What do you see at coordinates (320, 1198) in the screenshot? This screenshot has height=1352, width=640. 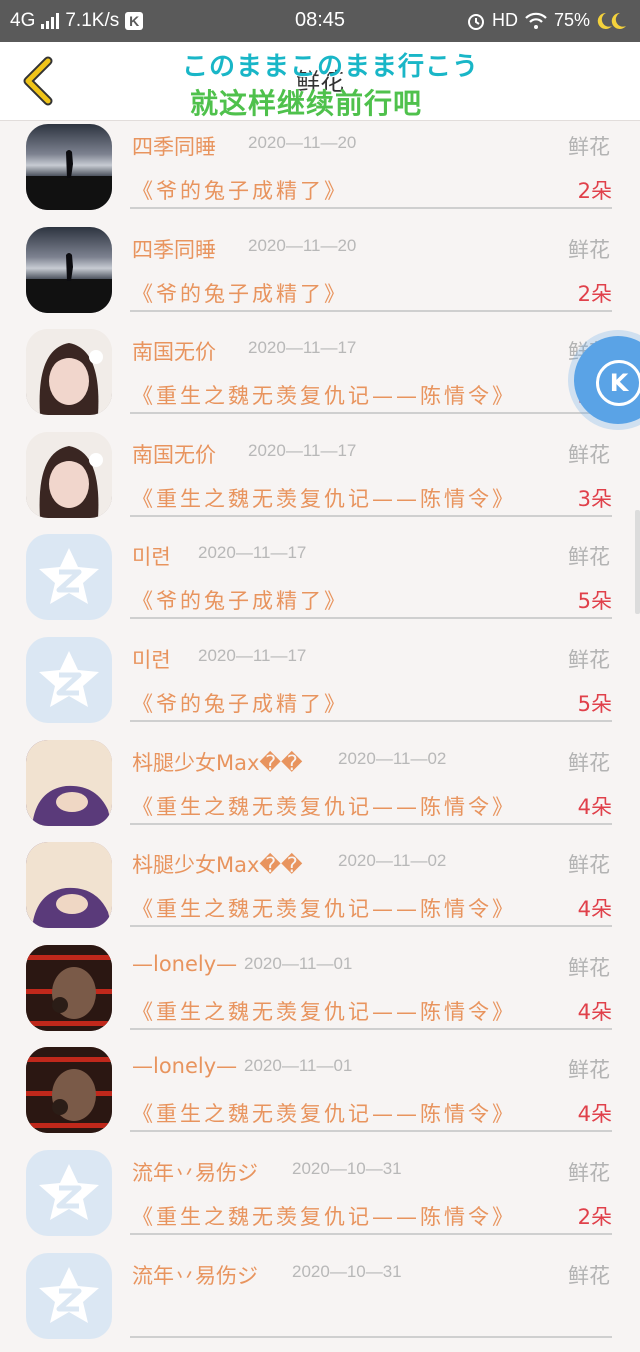 I see `list-item: 流年丷易伤ジ 2020—10—31 鲜花《重生之魏无羡复仇记——陈情令》 2朵` at bounding box center [320, 1198].